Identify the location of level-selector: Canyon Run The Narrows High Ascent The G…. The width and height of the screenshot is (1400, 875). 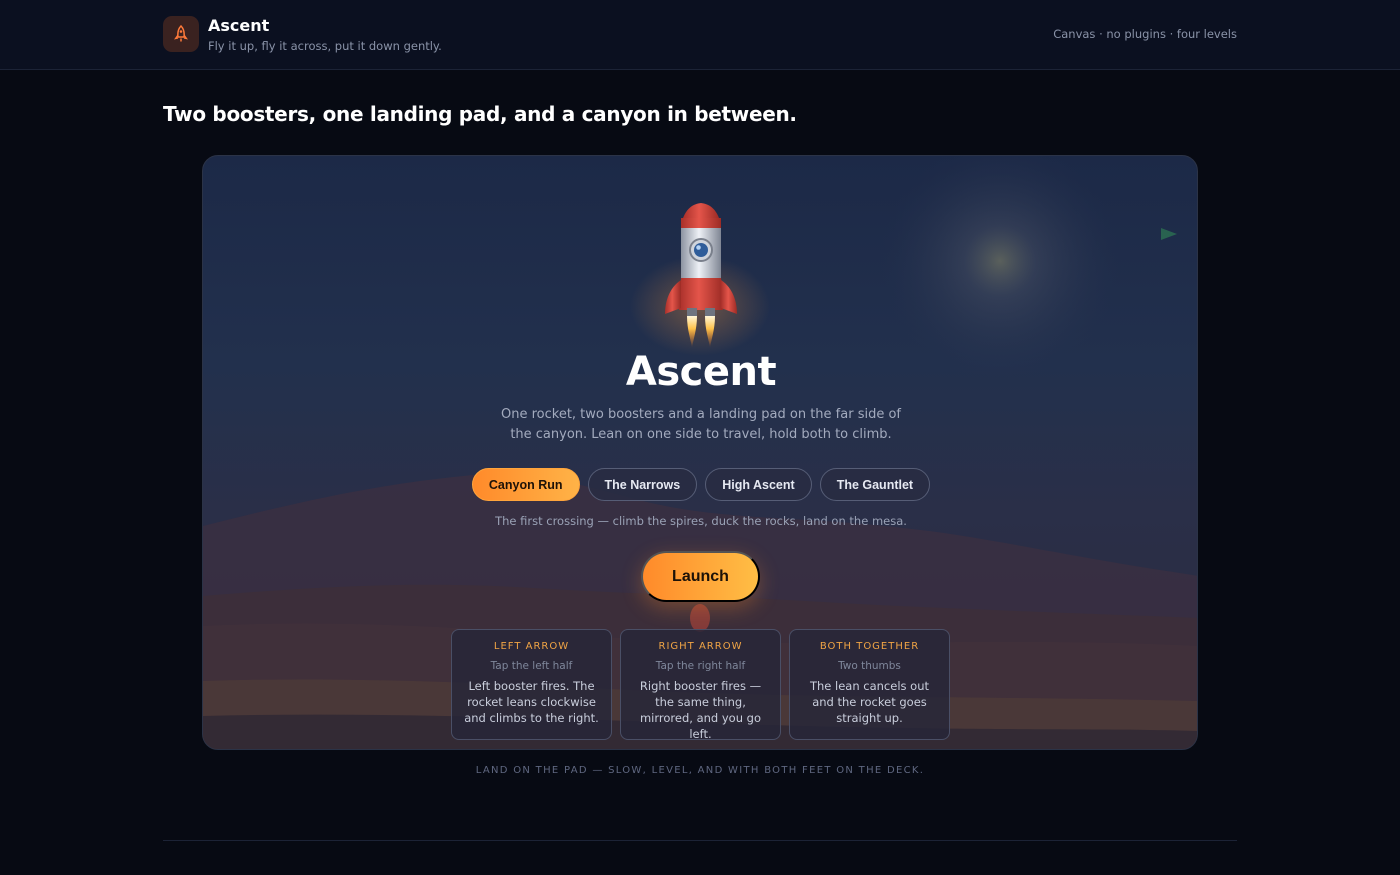
(700, 484).